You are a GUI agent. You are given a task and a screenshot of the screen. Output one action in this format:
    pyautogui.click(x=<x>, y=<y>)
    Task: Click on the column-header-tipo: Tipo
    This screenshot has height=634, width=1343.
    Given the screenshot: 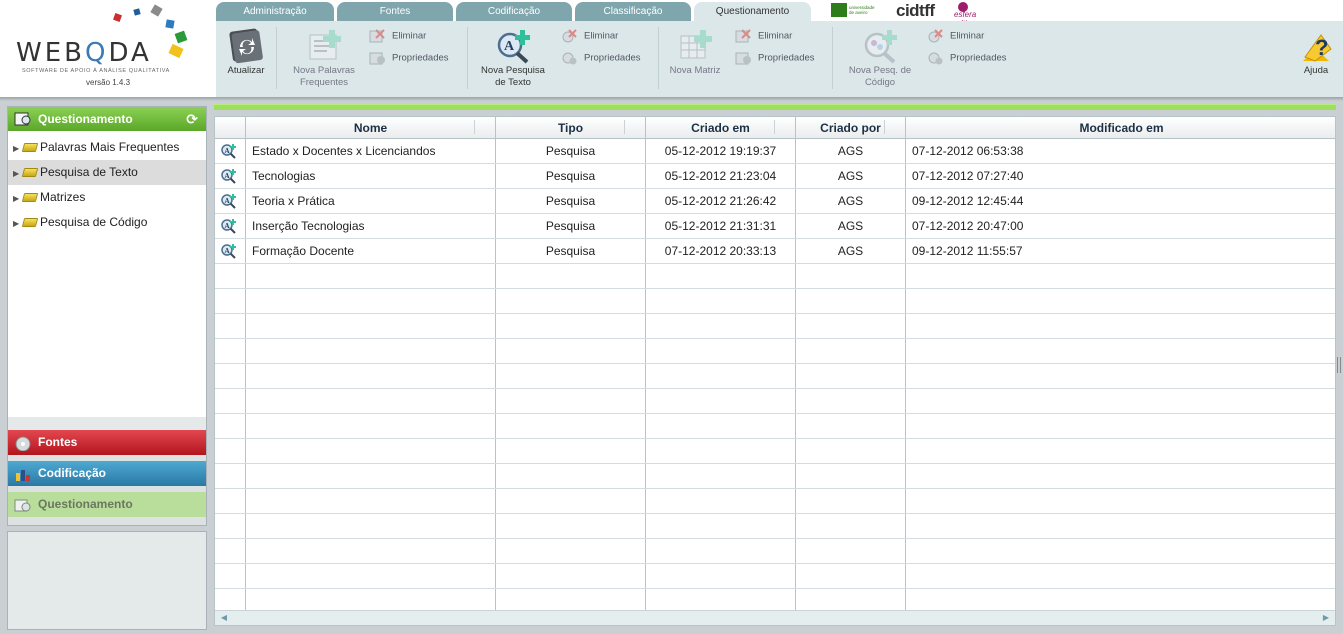 What is the action you would take?
    pyautogui.click(x=571, y=128)
    